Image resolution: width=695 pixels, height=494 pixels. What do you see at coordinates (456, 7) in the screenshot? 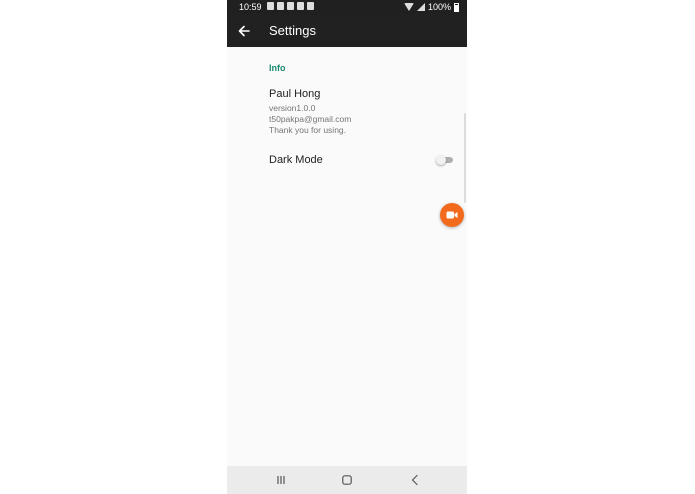
I see `battery-icon` at bounding box center [456, 7].